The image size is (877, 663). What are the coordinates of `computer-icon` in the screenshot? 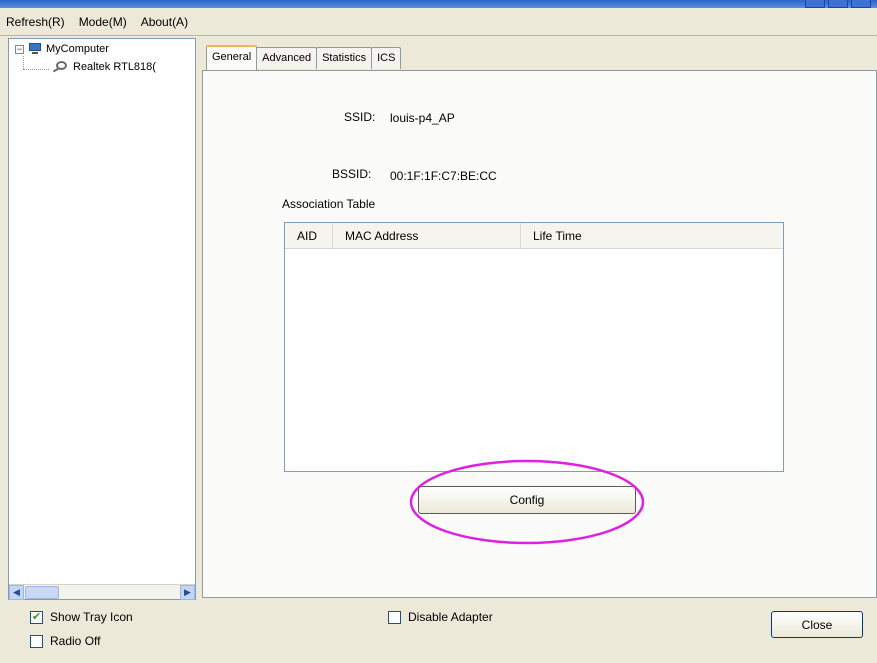 It's located at (35, 49).